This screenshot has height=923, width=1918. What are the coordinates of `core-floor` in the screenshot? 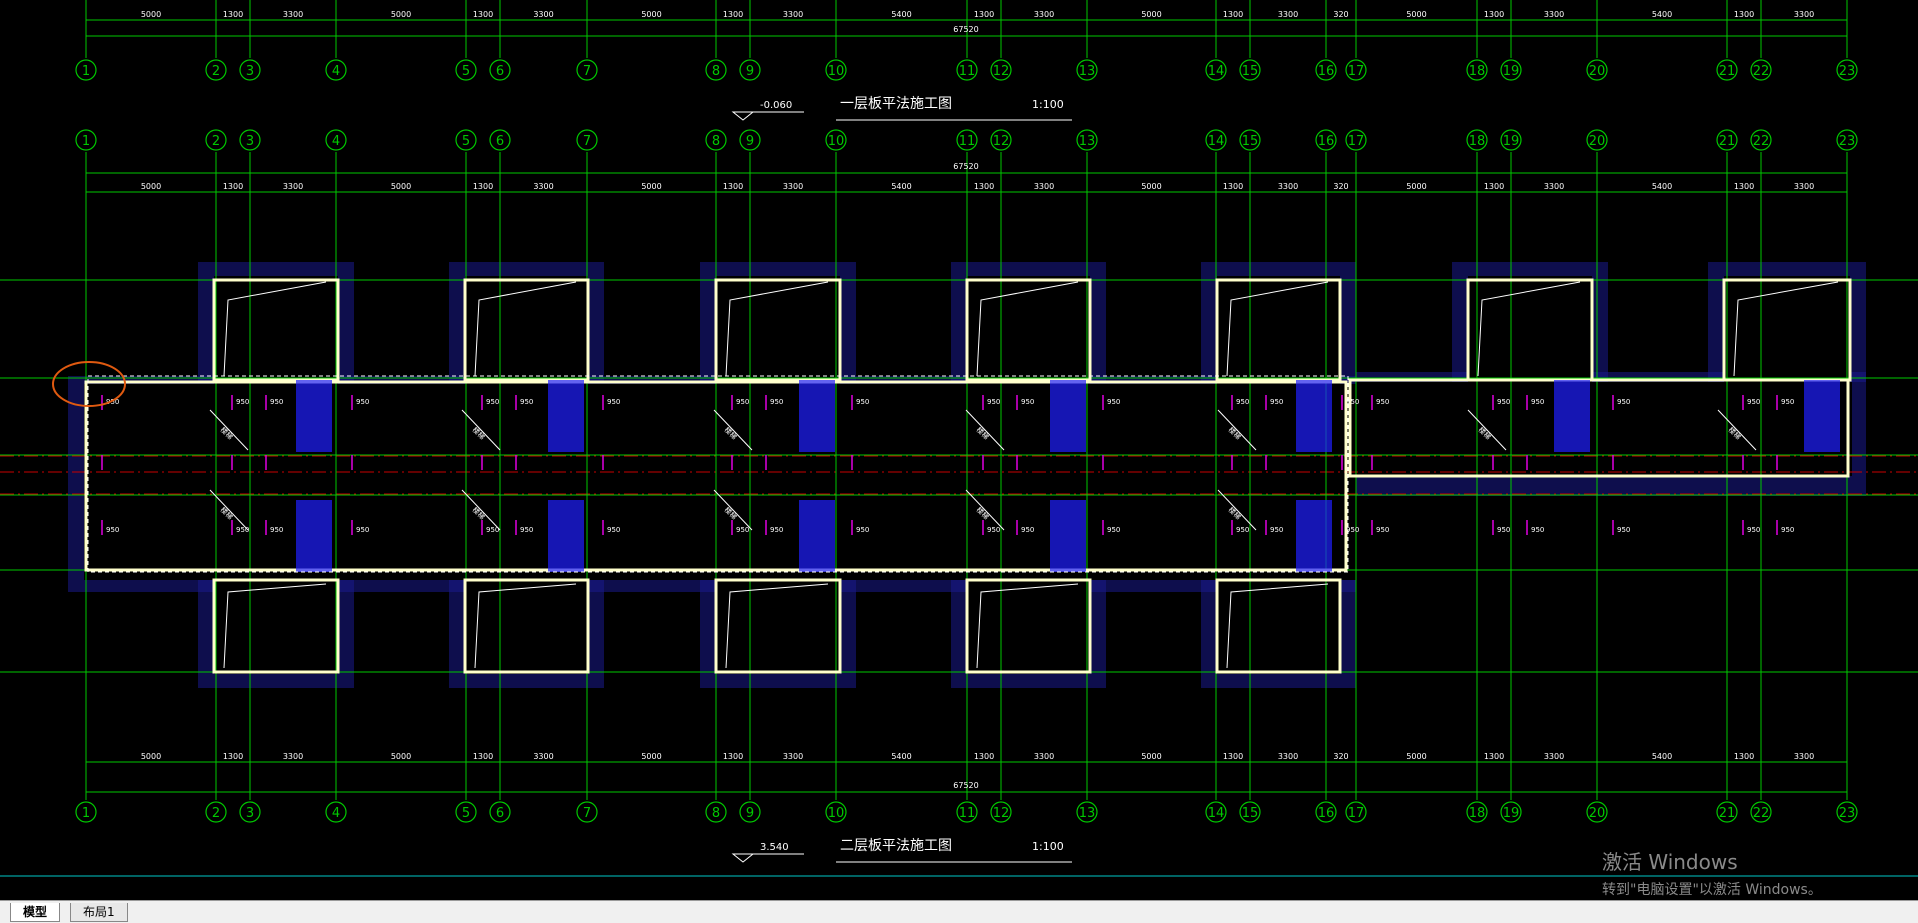 It's located at (720, 482).